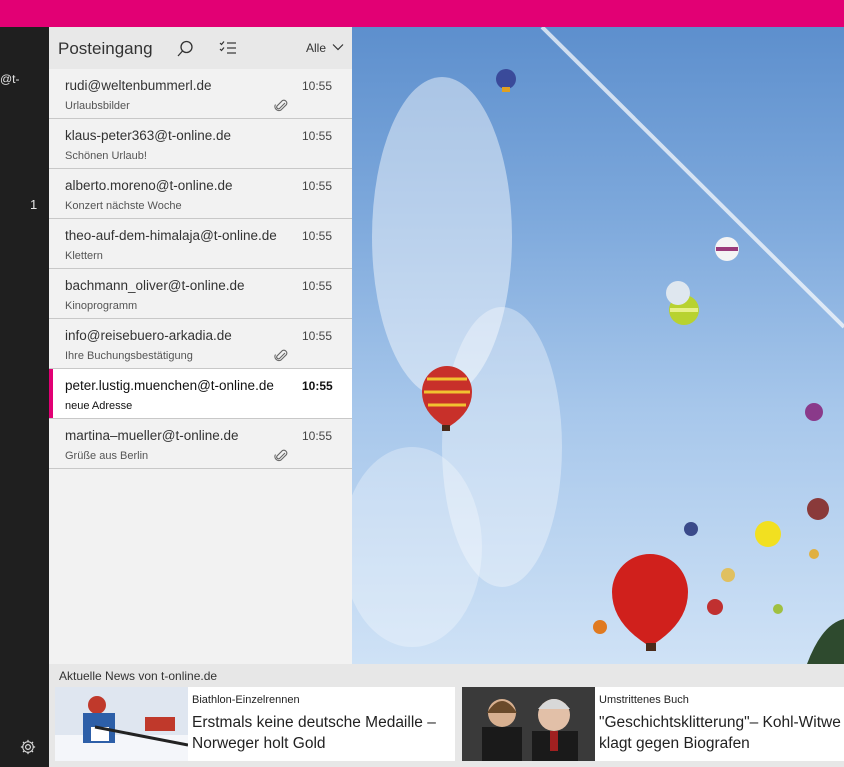 Image resolution: width=844 pixels, height=767 pixels. Describe the element at coordinates (528, 724) in the screenshot. I see `news-thumbnail-kohl` at that location.